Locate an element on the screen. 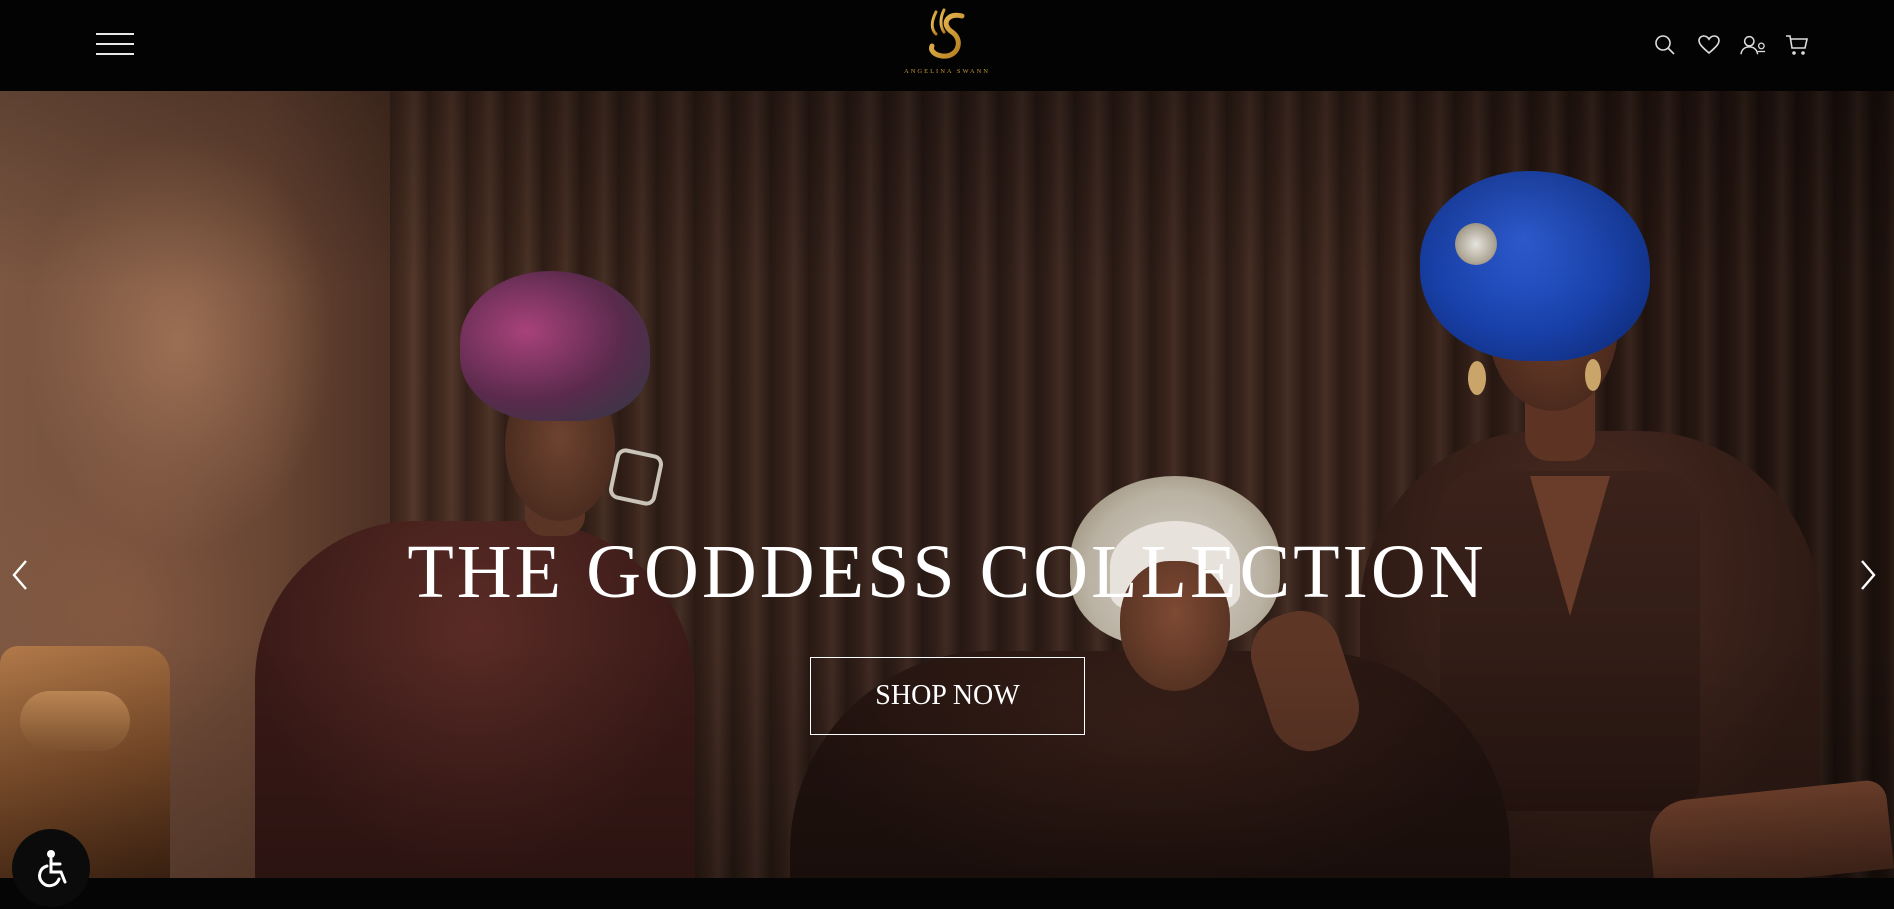  hero-title: THE GODDESS COLLECTION is located at coordinates (947, 572).